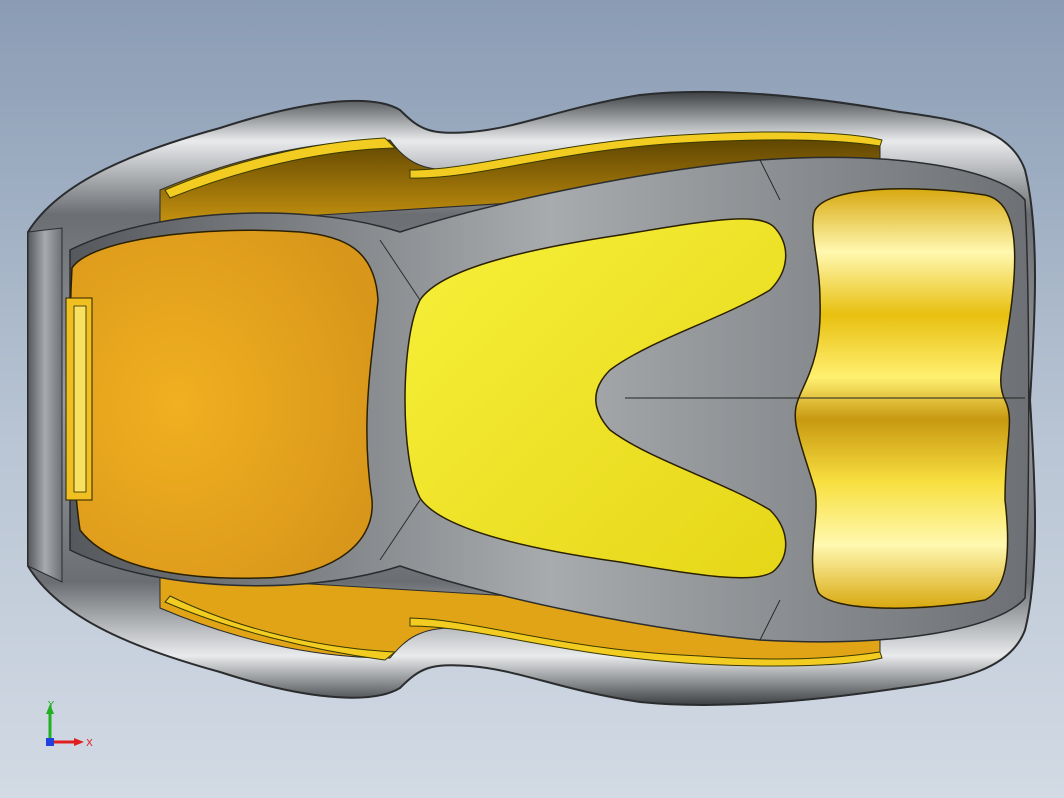  I want to click on z-axis-marker, so click(50, 742).